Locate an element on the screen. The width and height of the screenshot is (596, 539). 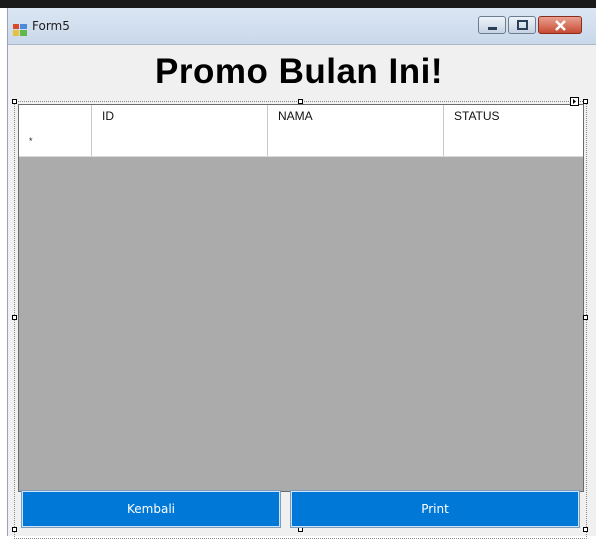
cell-status is located at coordinates (513, 141).